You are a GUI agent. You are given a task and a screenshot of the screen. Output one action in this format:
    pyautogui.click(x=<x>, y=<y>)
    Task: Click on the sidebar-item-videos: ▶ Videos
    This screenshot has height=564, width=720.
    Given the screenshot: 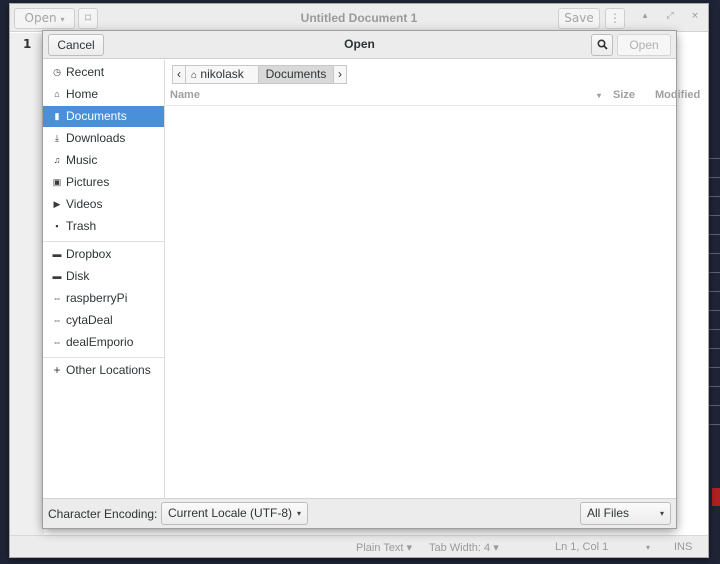 What is the action you would take?
    pyautogui.click(x=103, y=204)
    